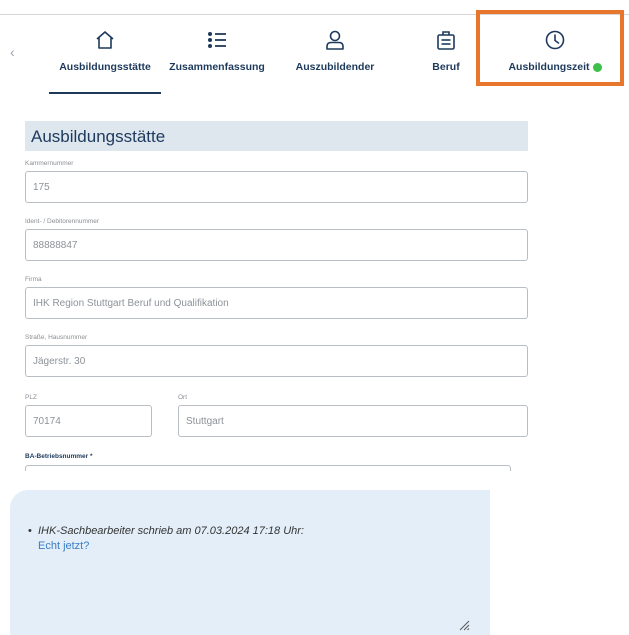  I want to click on section-title: Ausbildungsstätte, so click(276, 136).